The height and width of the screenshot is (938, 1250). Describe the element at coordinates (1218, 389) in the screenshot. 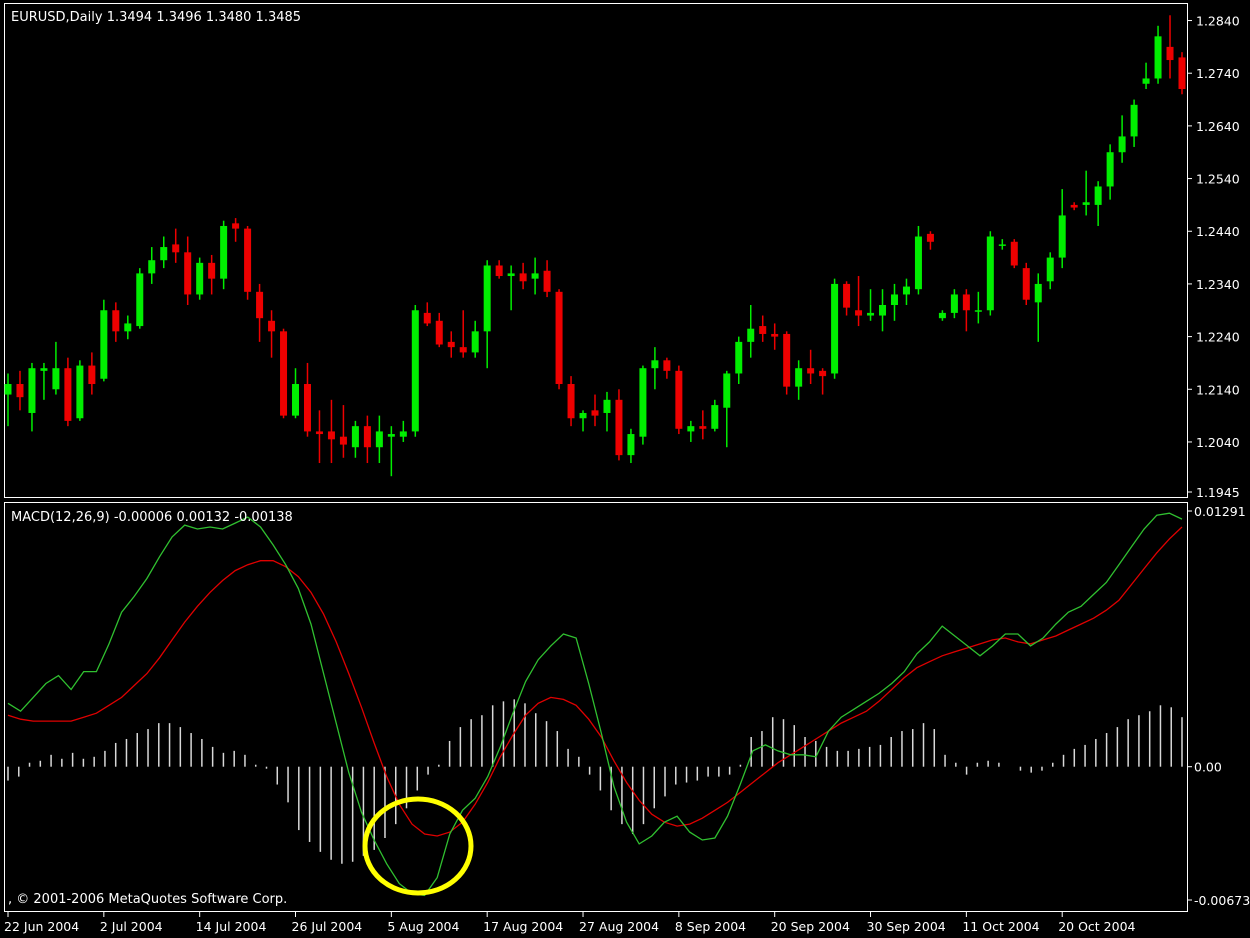

I see `price-y-tick-label: 1.2140` at that location.